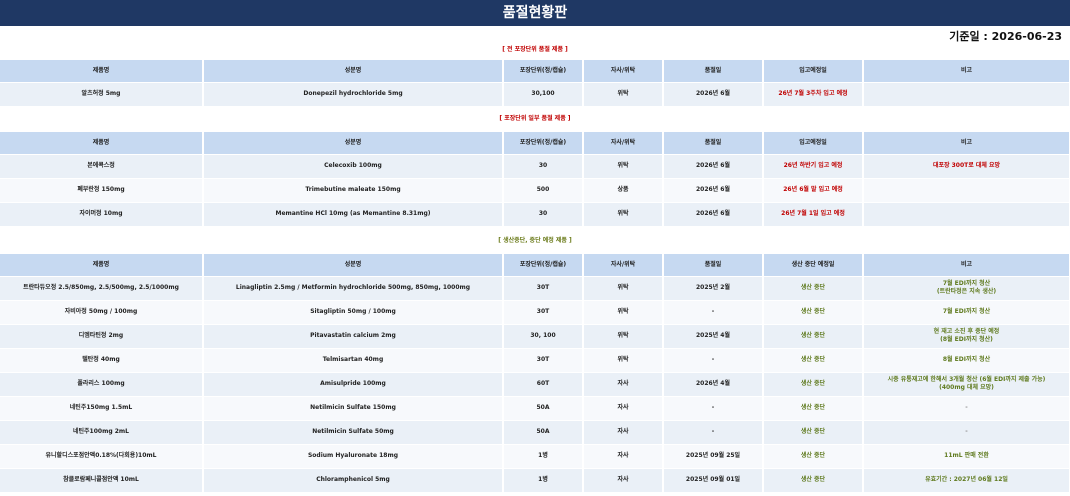  What do you see at coordinates (353, 214) in the screenshot?
I see `cell-ingredient: Memantine HCl 10mg (as Memantine 8.31mg)` at bounding box center [353, 214].